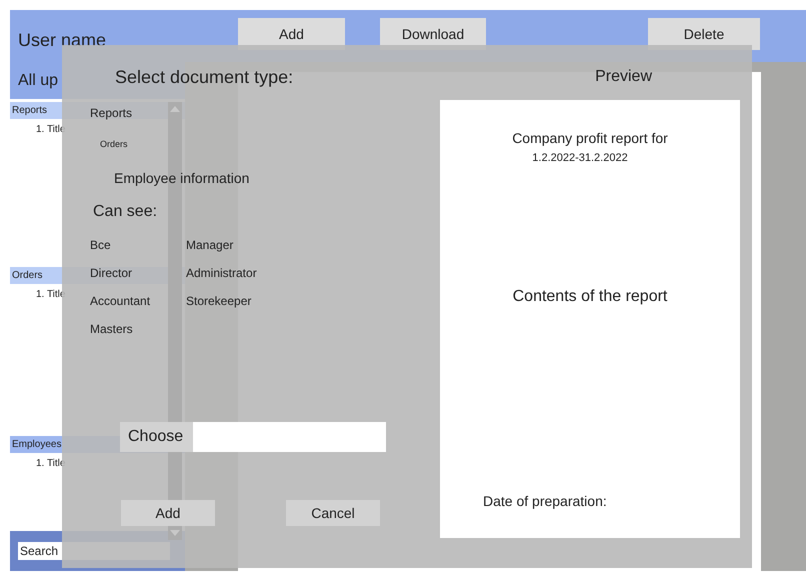  I want to click on role-option: Manager, so click(210, 245).